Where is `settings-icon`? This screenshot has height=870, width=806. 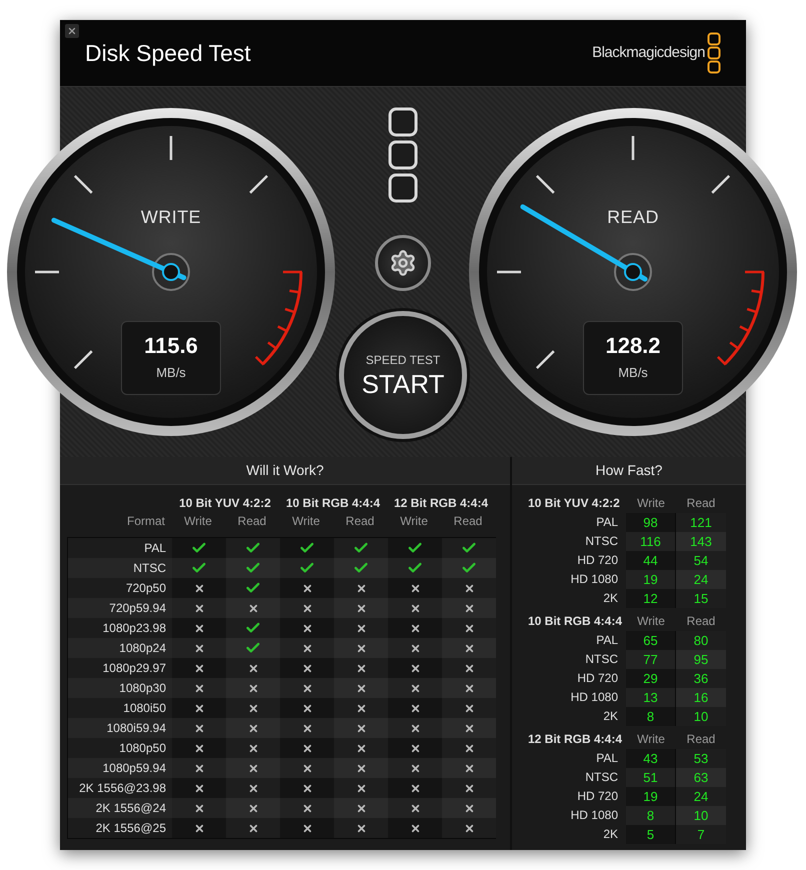
settings-icon is located at coordinates (403, 263).